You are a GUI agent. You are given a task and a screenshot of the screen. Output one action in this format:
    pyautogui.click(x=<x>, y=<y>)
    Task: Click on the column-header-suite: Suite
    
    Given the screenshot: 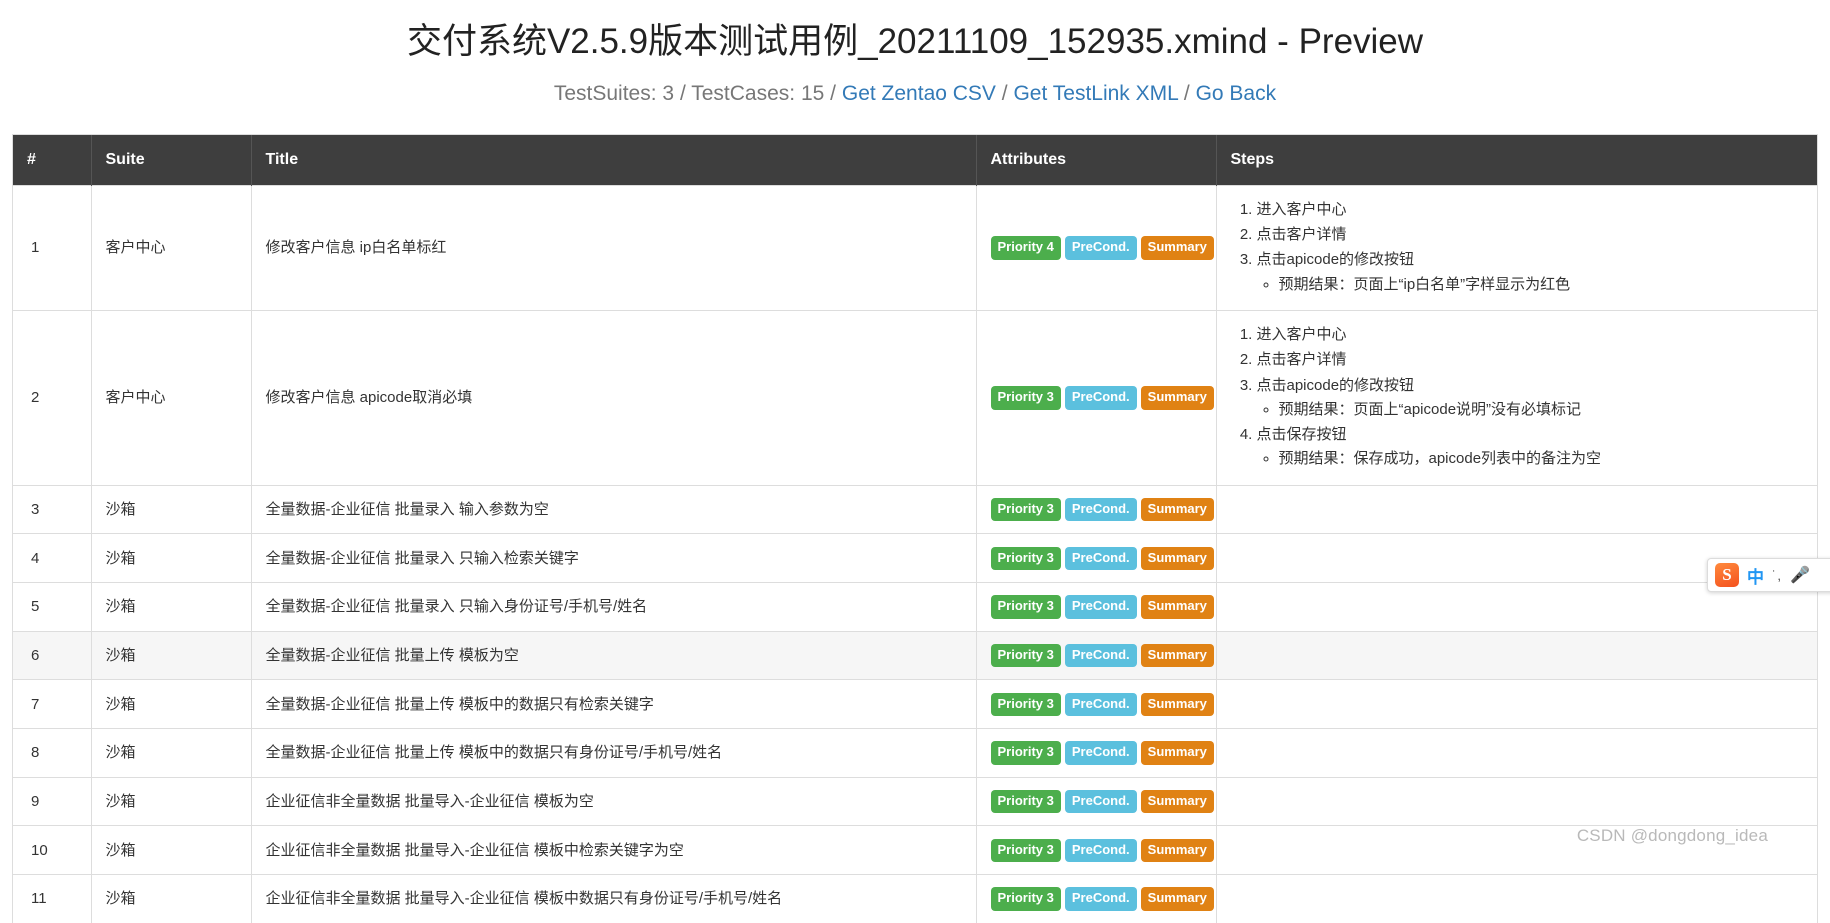 What is the action you would take?
    pyautogui.click(x=171, y=160)
    